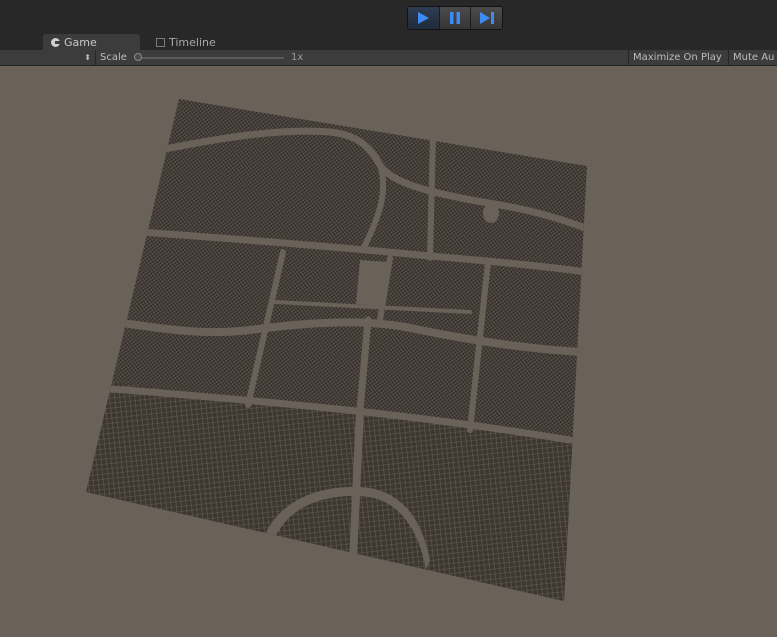  What do you see at coordinates (388, 17) in the screenshot?
I see `main-toolbar` at bounding box center [388, 17].